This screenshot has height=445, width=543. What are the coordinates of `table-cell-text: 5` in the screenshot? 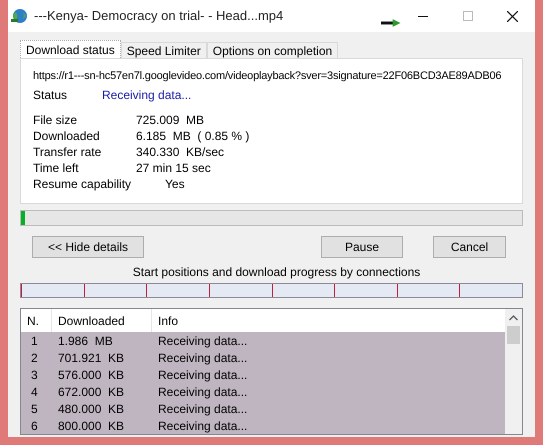 It's located at (34, 409).